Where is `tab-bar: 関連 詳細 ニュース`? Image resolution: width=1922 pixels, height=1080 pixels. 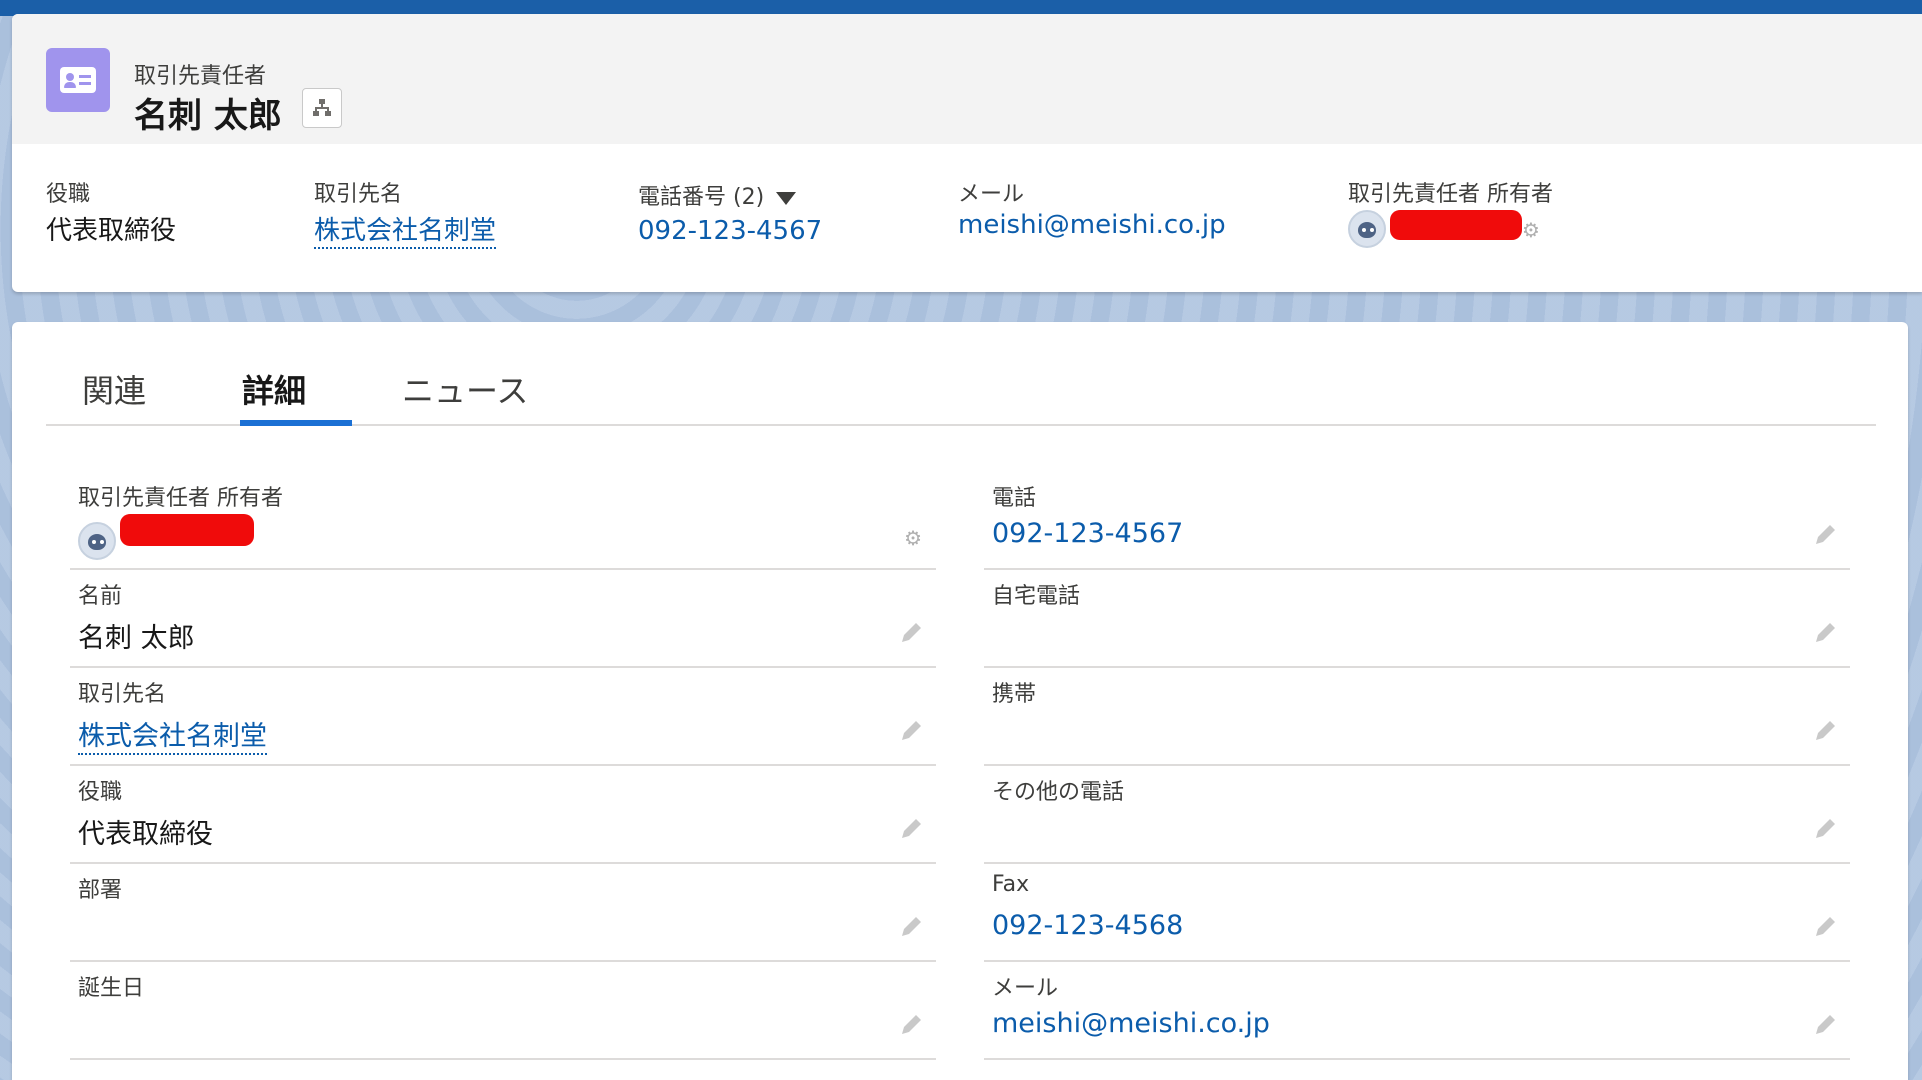 tab-bar: 関連 詳細 ニュース is located at coordinates (961, 374).